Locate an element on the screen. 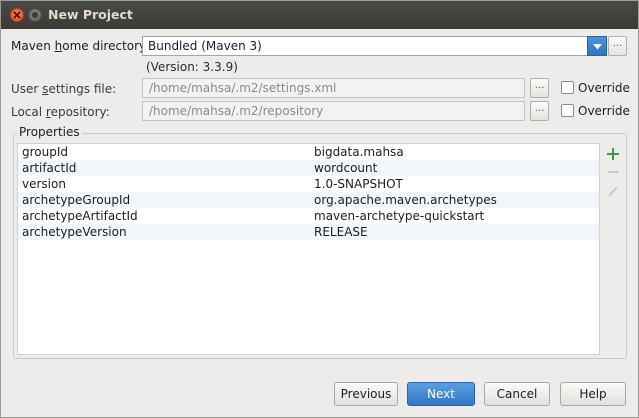  property-value: wordcount is located at coordinates (346, 168).